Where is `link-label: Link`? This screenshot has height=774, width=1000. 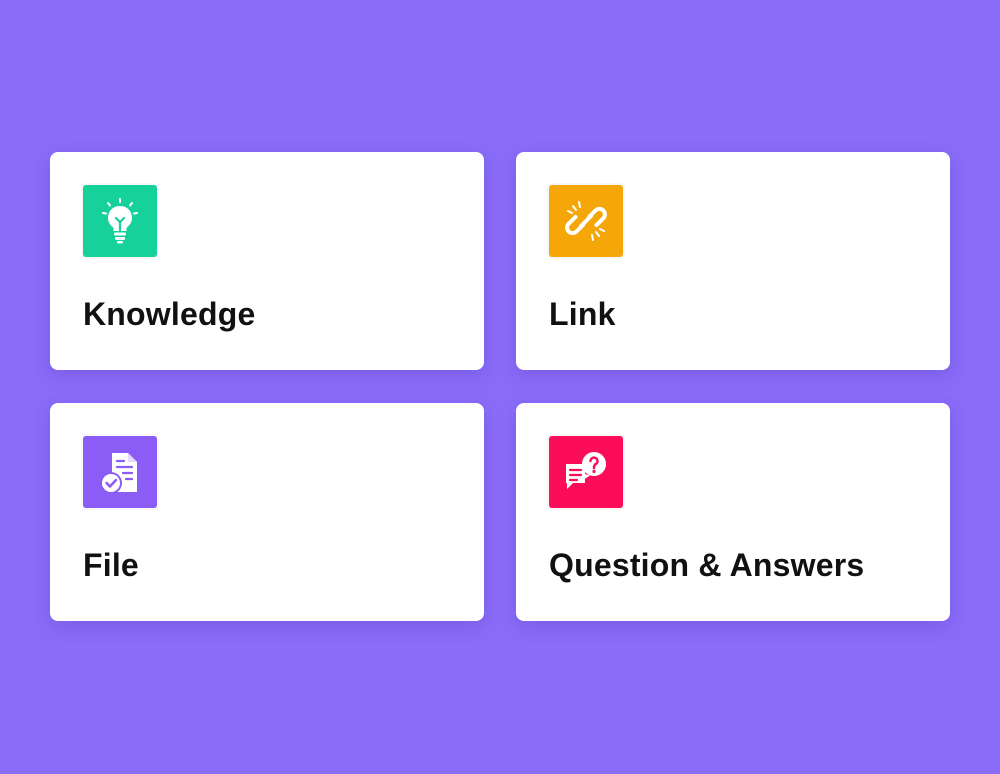
link-label: Link is located at coordinates (582, 314).